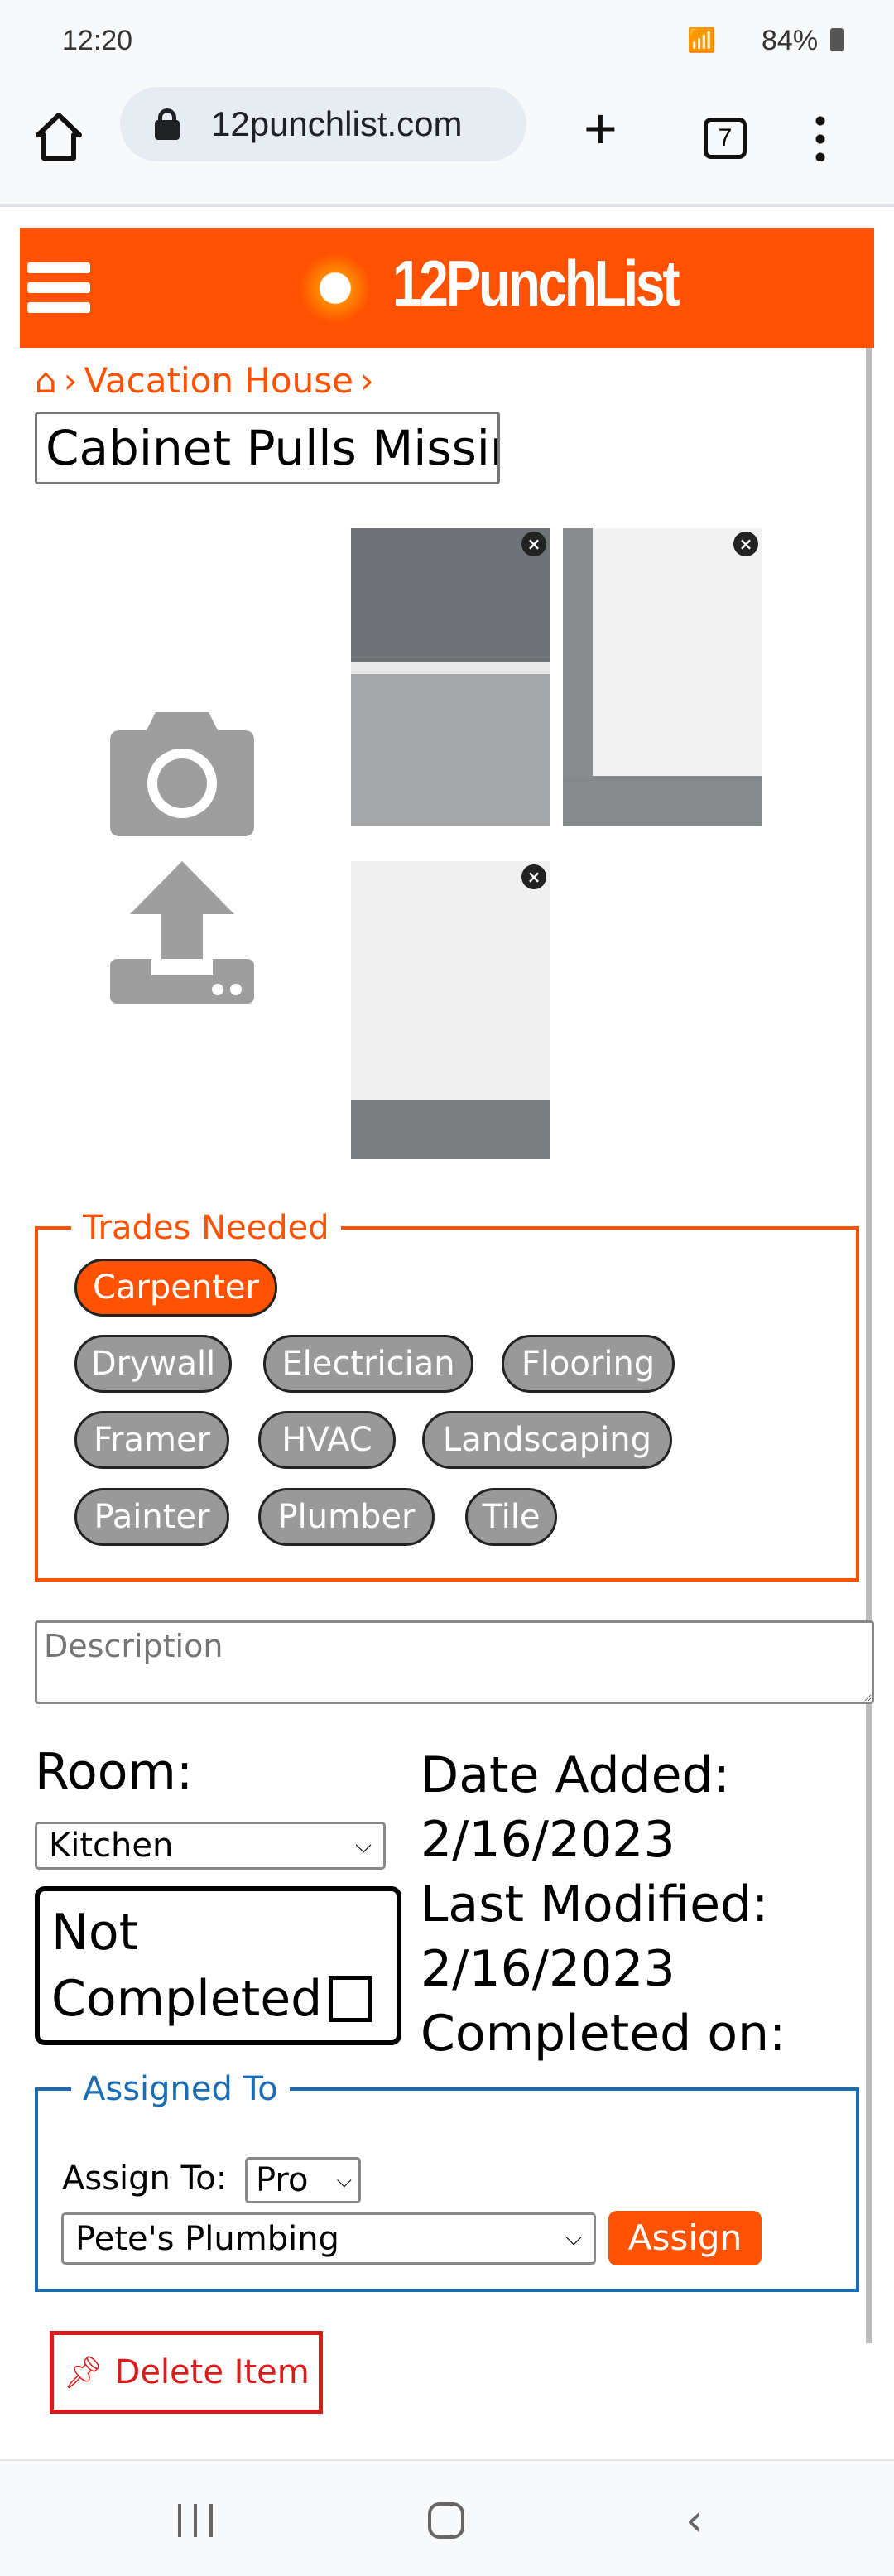  Describe the element at coordinates (61, 288) in the screenshot. I see `hamburger-menu-icon` at that location.